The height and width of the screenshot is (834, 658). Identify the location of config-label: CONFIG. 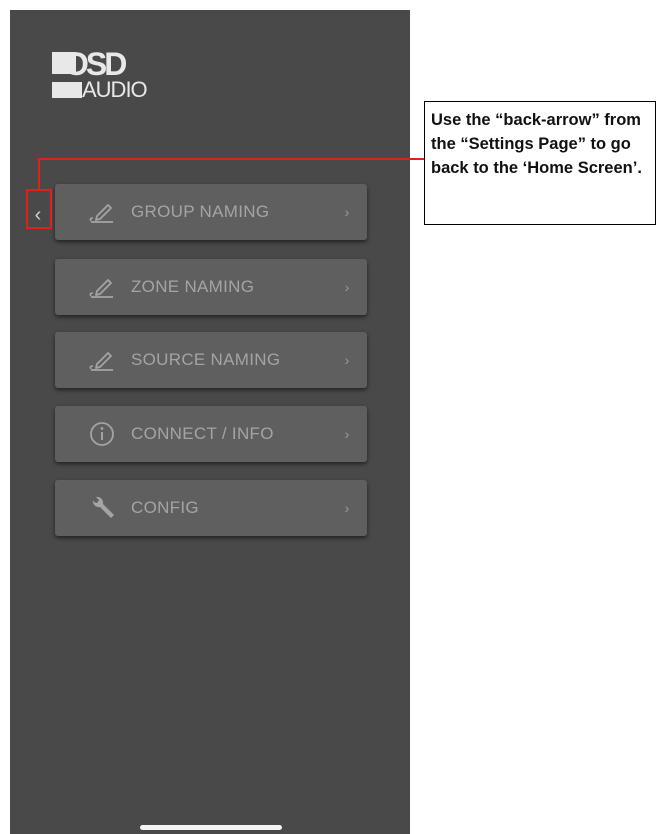
(165, 507).